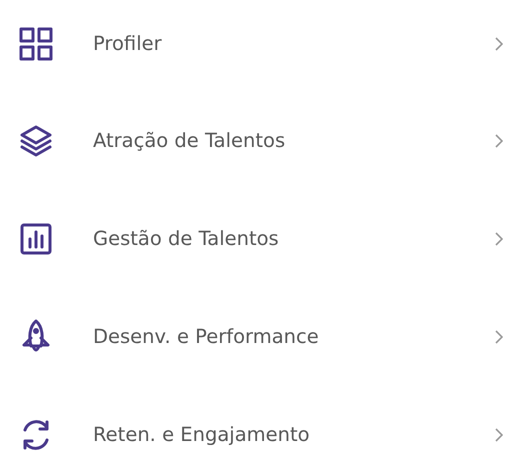 This screenshot has height=458, width=505. I want to click on menu-label: Profiler, so click(128, 44).